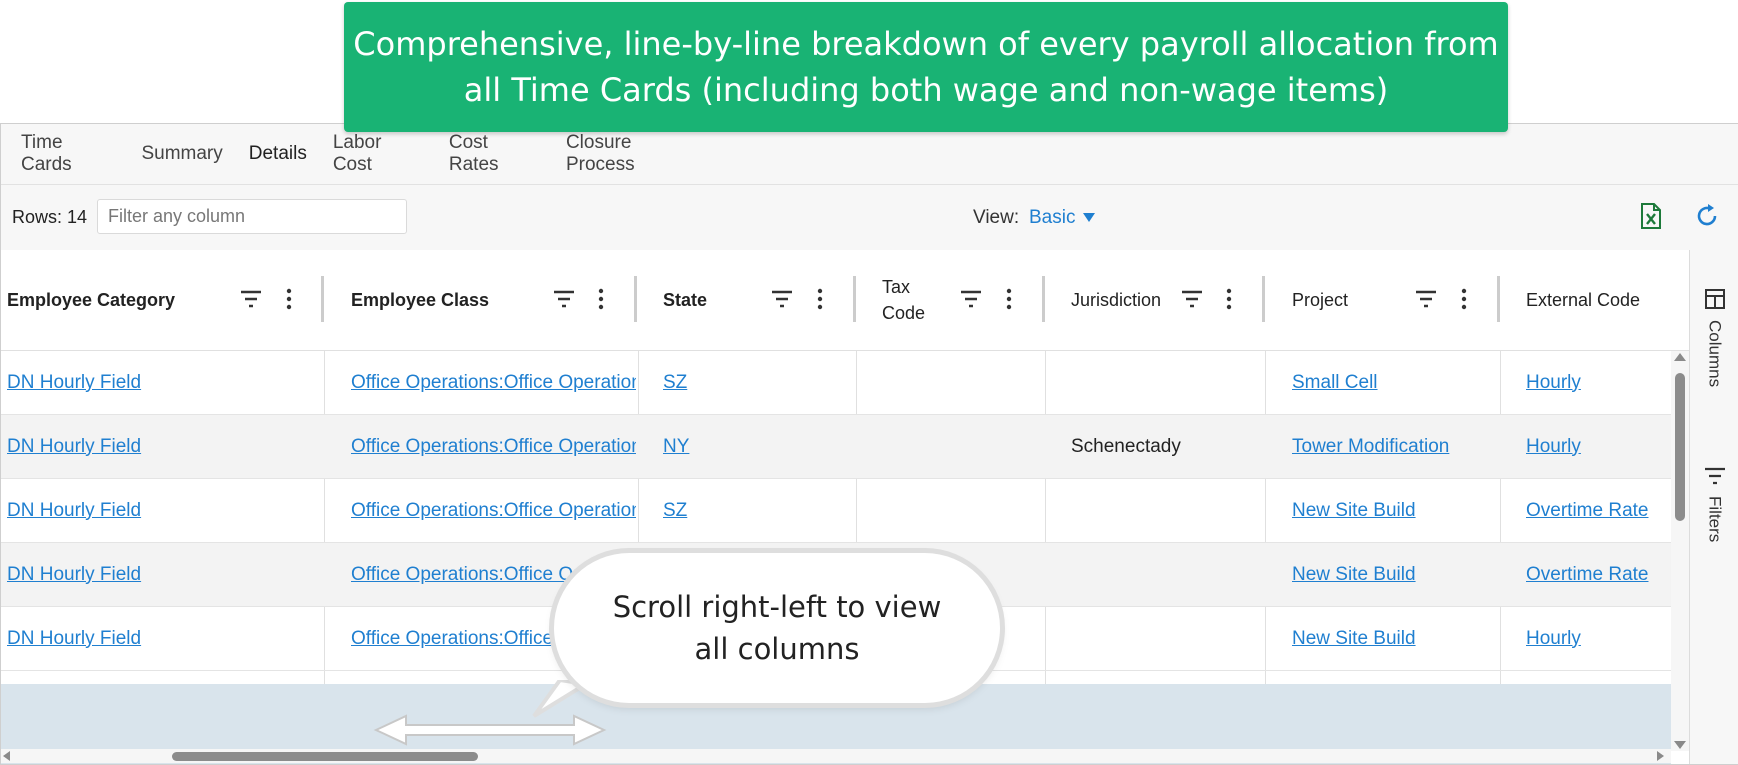 Image resolution: width=1738 pixels, height=765 pixels. I want to click on horizontal-scrollbar, so click(836, 756).